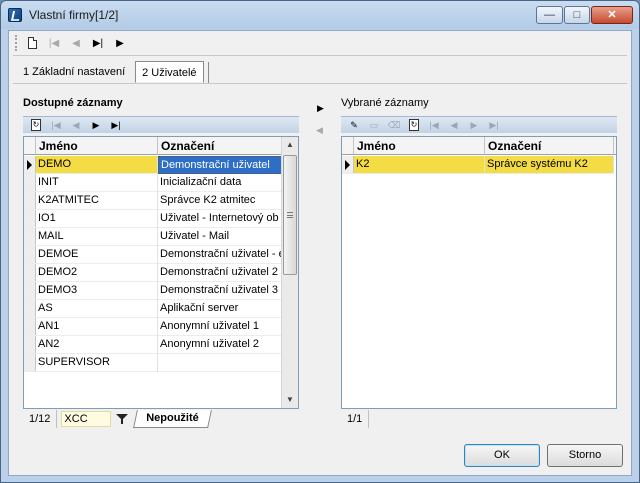 This screenshot has width=640, height=483. I want to click on cell-name: DEMO, so click(97, 165).